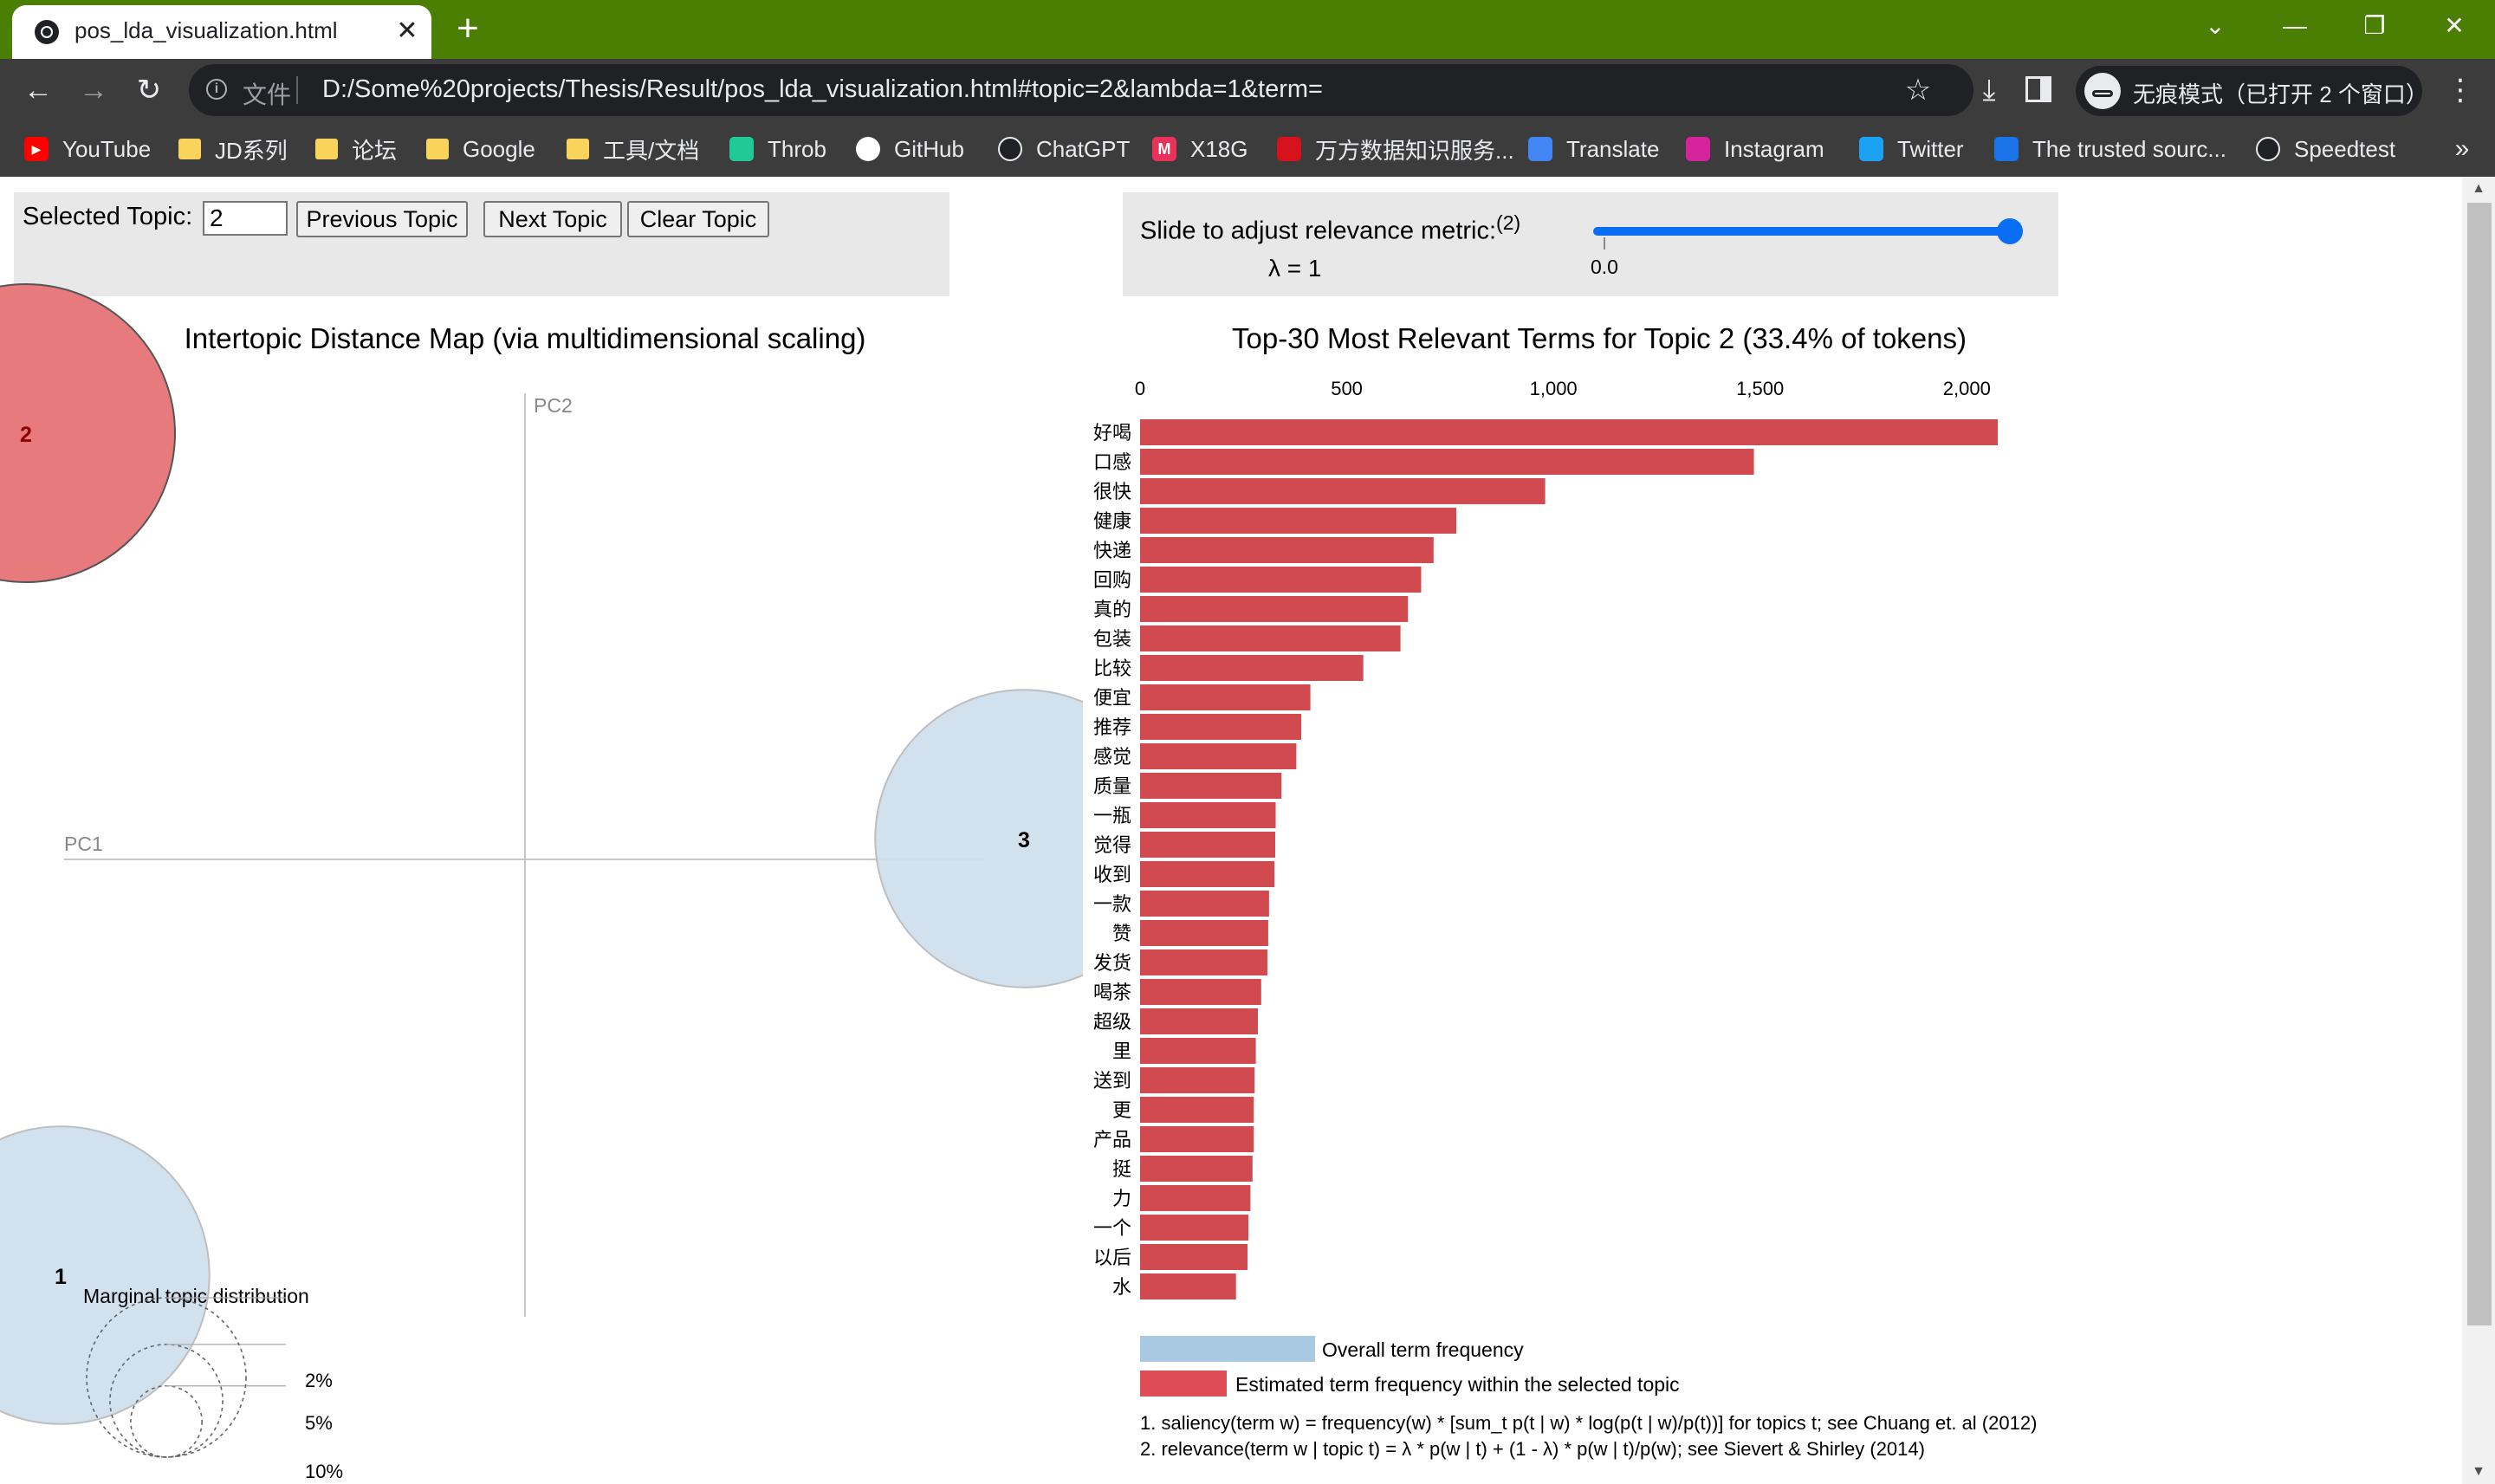 This screenshot has height=1484, width=2495. Describe the element at coordinates (1204, 933) in the screenshot. I see `bar-赞` at that location.